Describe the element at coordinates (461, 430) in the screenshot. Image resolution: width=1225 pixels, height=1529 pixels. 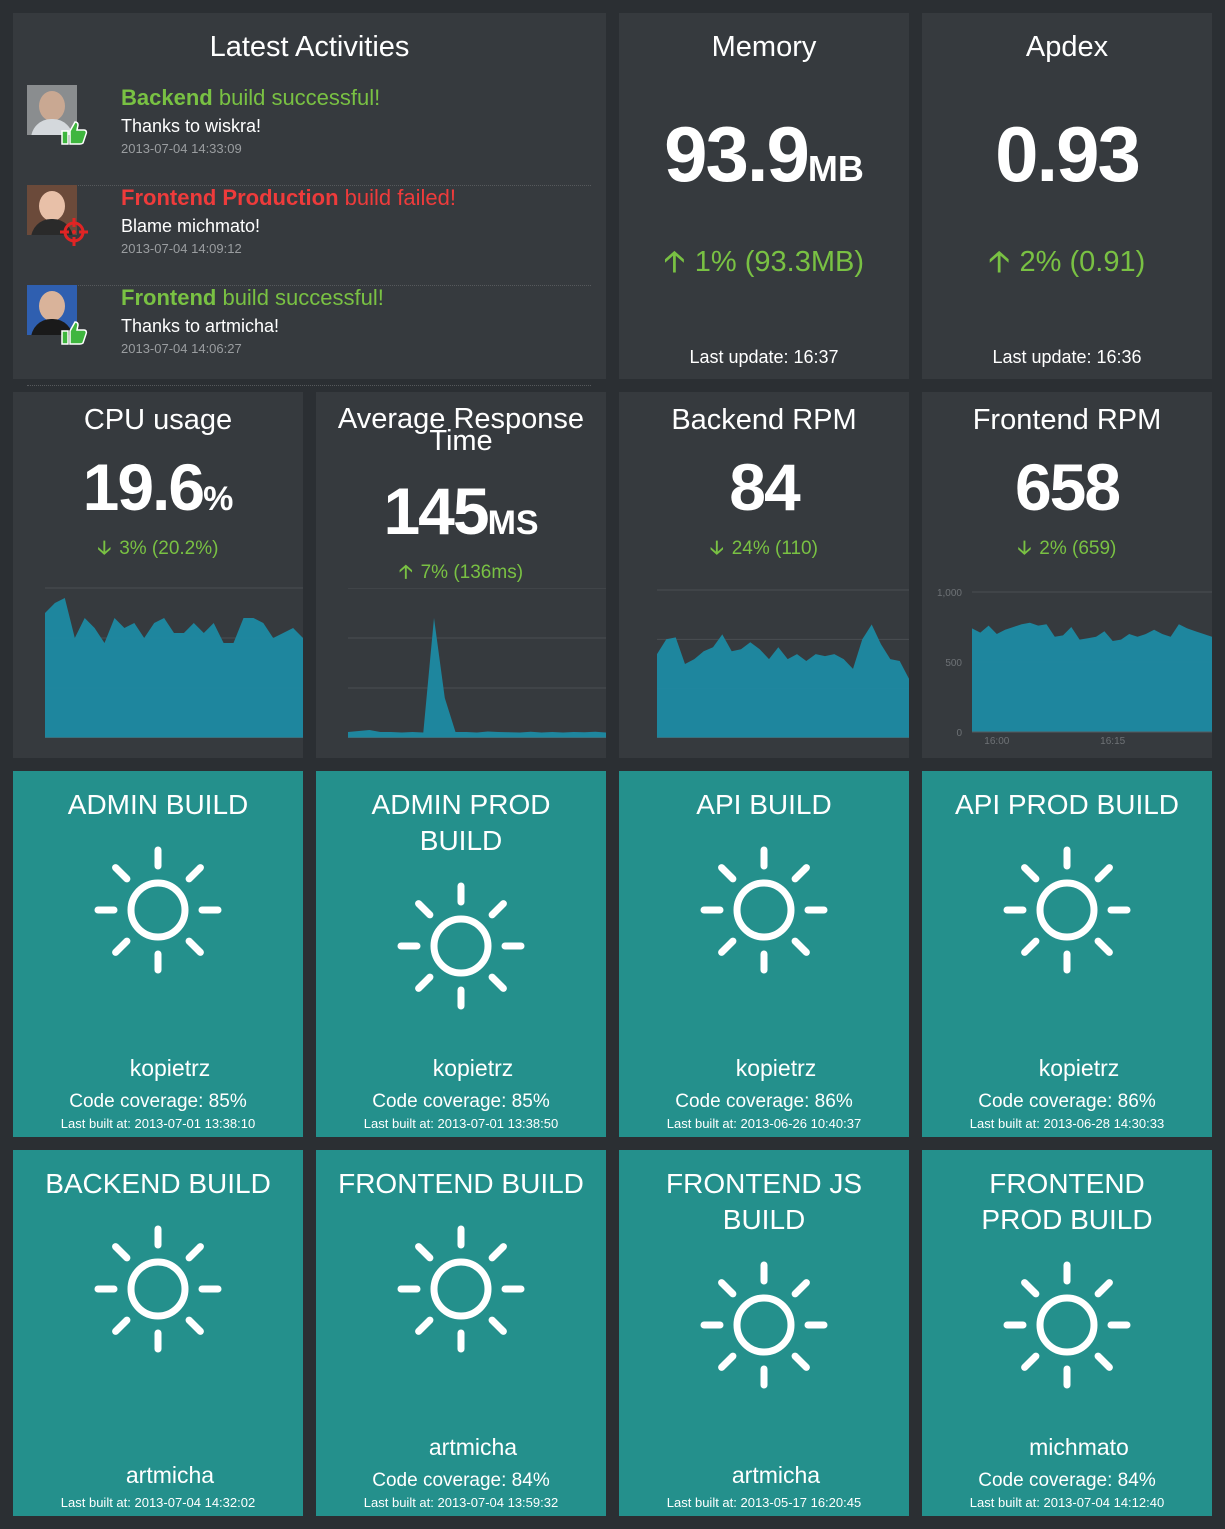
I see `widget-title: Average Response Time` at that location.